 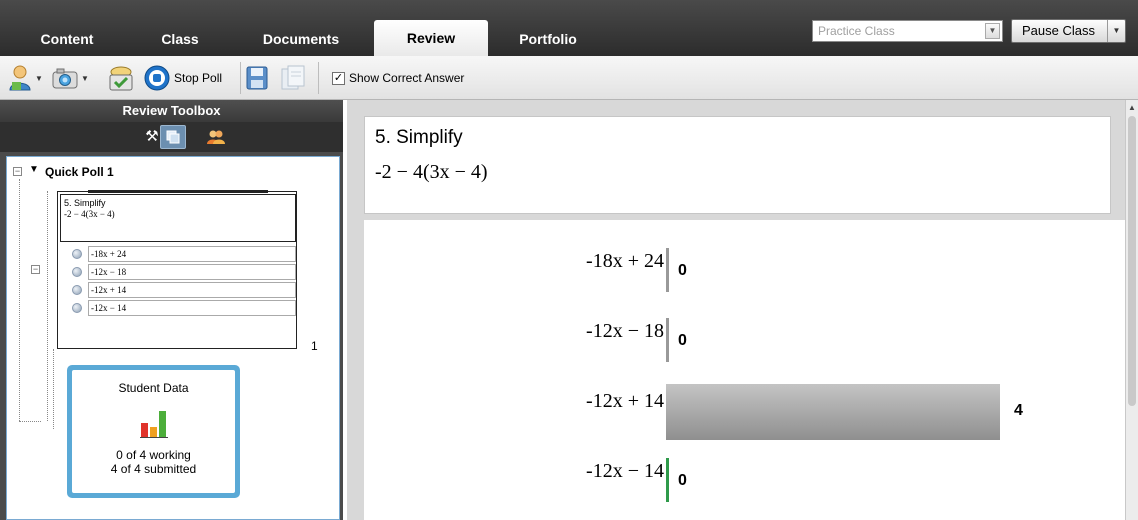 What do you see at coordinates (1018, 410) in the screenshot?
I see `result-count: 4` at bounding box center [1018, 410].